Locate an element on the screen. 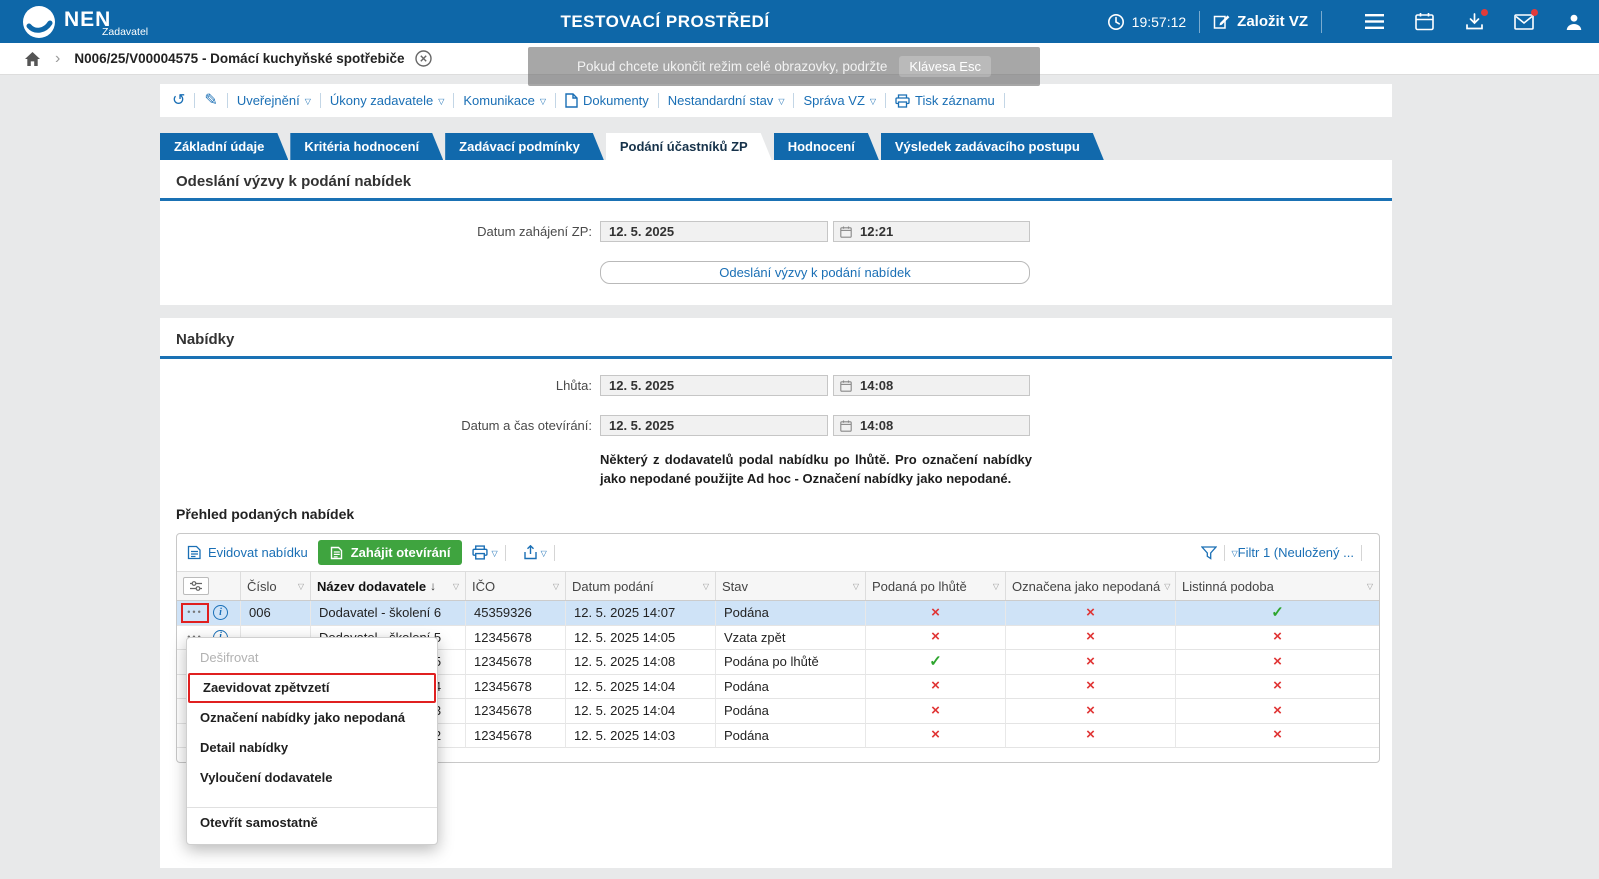 The image size is (1599, 879). record-offer-button: Evidovat nabídku is located at coordinates (247, 552).